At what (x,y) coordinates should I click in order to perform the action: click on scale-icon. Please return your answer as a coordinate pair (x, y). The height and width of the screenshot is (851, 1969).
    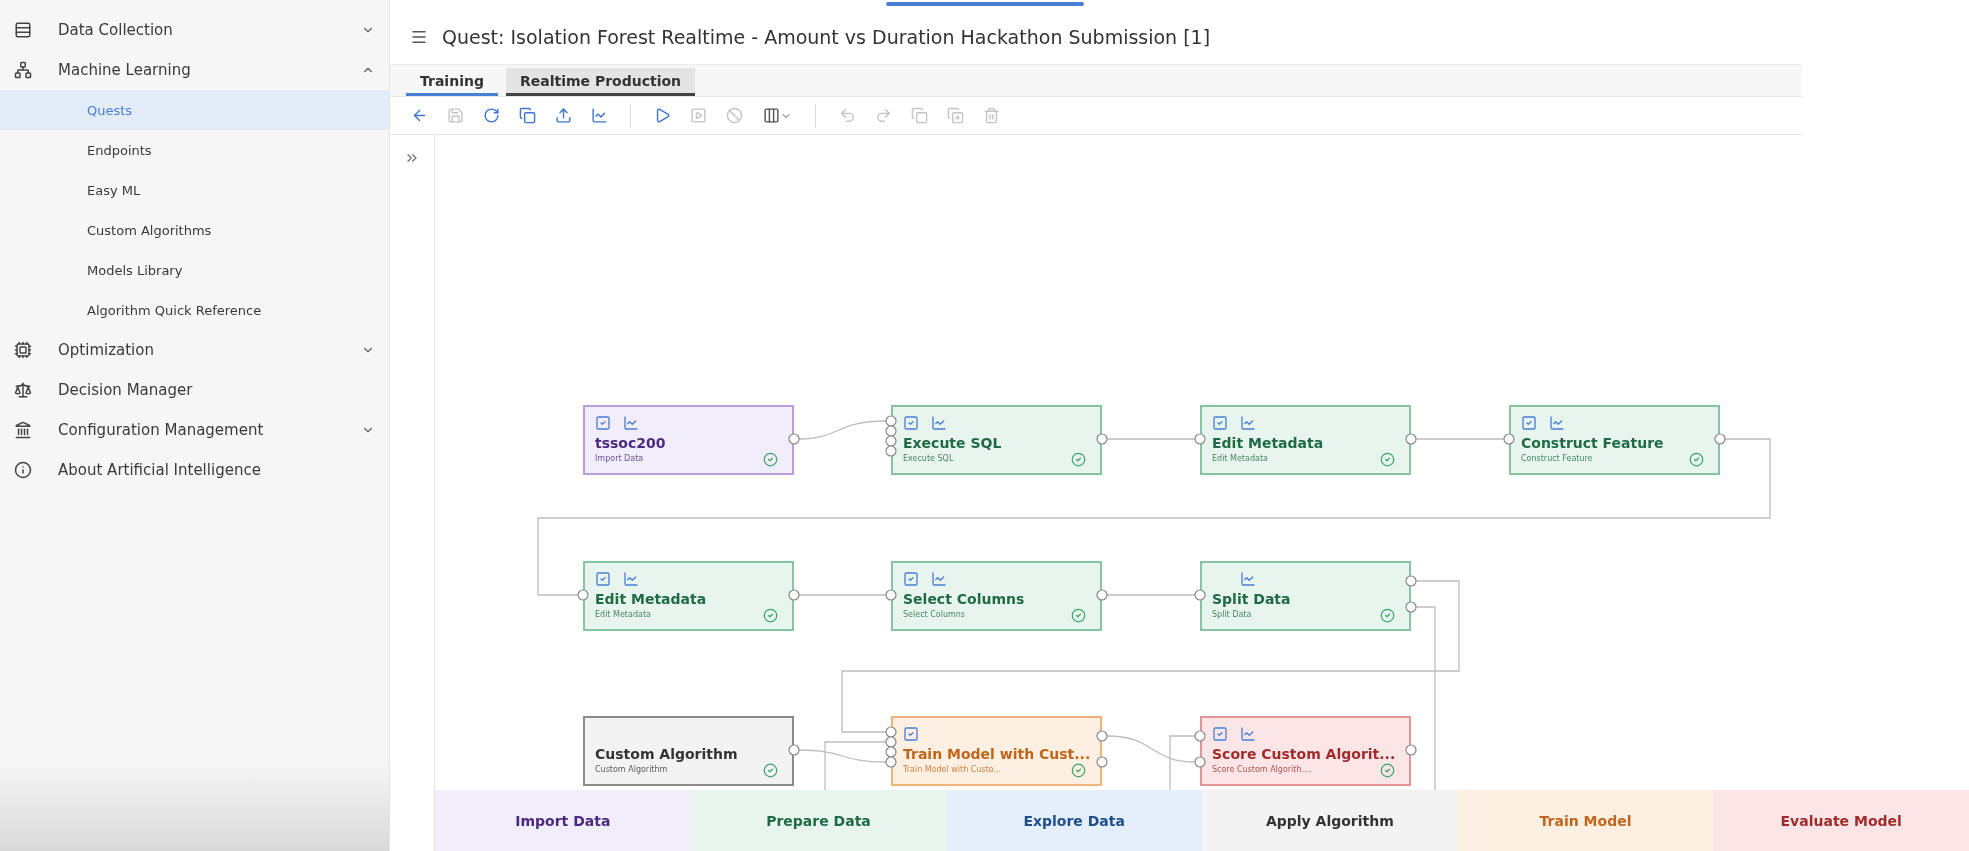
    Looking at the image, I should click on (23, 390).